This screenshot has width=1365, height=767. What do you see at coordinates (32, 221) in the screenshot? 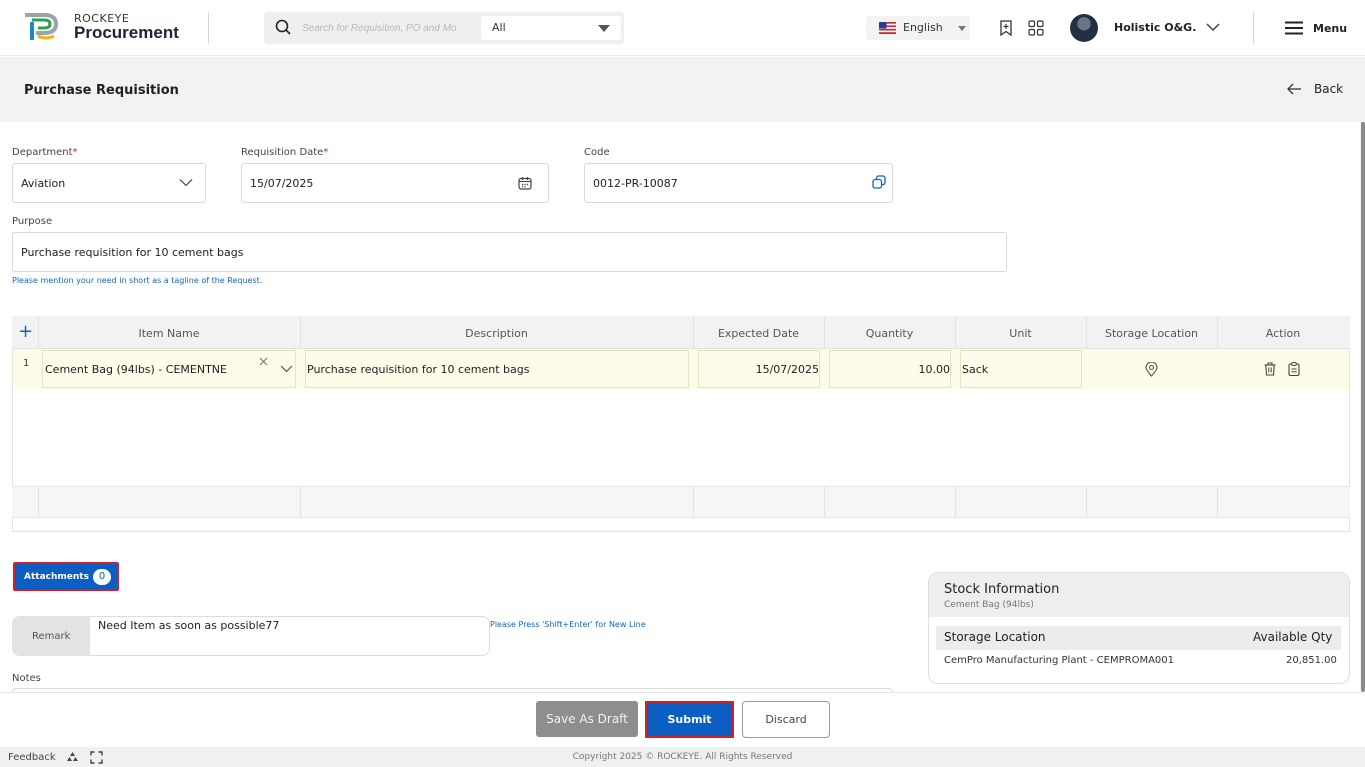
I see `purpose-label: Purpose` at bounding box center [32, 221].